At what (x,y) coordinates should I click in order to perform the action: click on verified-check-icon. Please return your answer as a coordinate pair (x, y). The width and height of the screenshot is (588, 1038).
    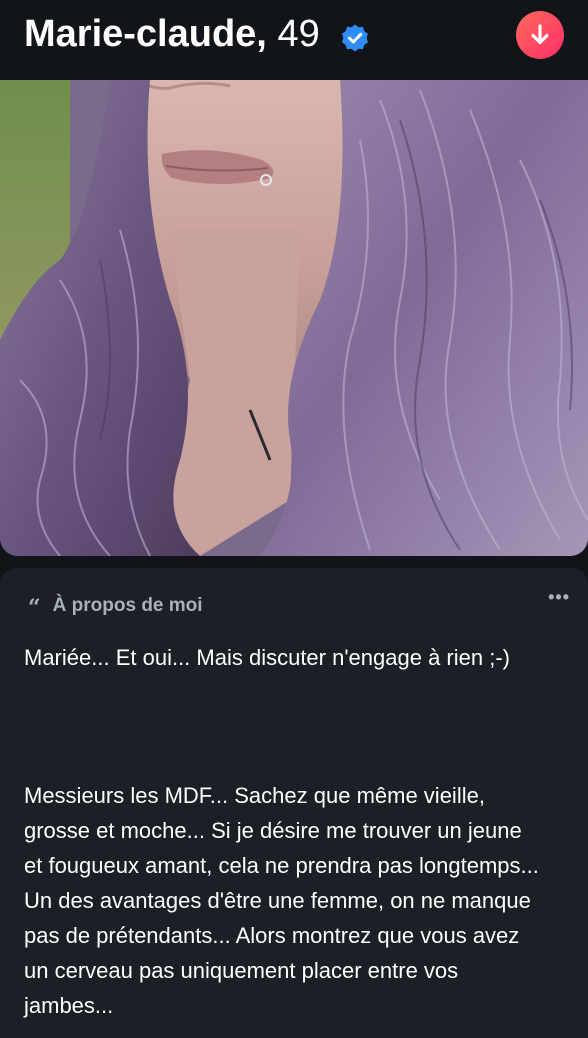
    Looking at the image, I should click on (355, 34).